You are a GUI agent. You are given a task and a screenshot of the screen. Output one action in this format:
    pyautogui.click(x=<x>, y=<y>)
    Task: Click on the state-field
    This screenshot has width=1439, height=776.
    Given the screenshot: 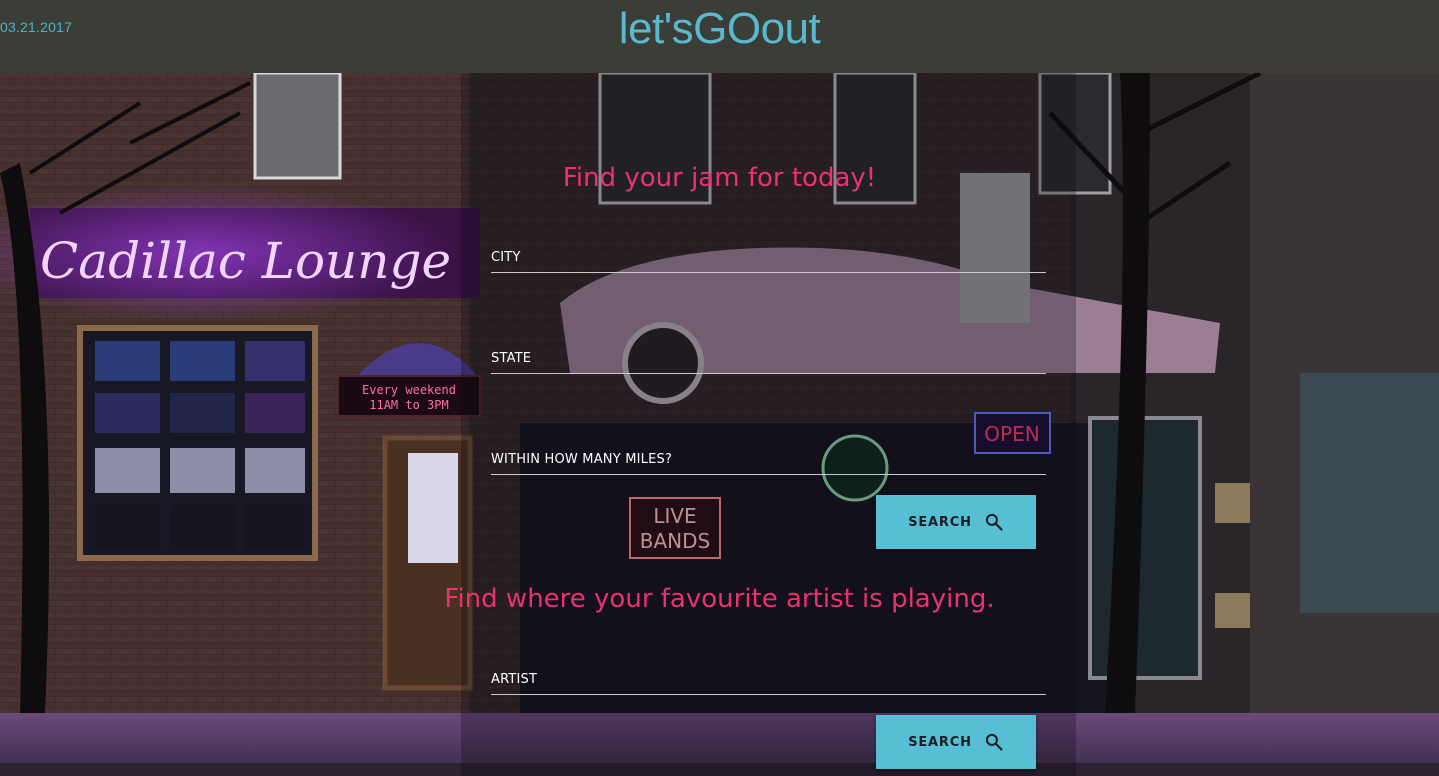 What is the action you would take?
    pyautogui.click(x=768, y=358)
    